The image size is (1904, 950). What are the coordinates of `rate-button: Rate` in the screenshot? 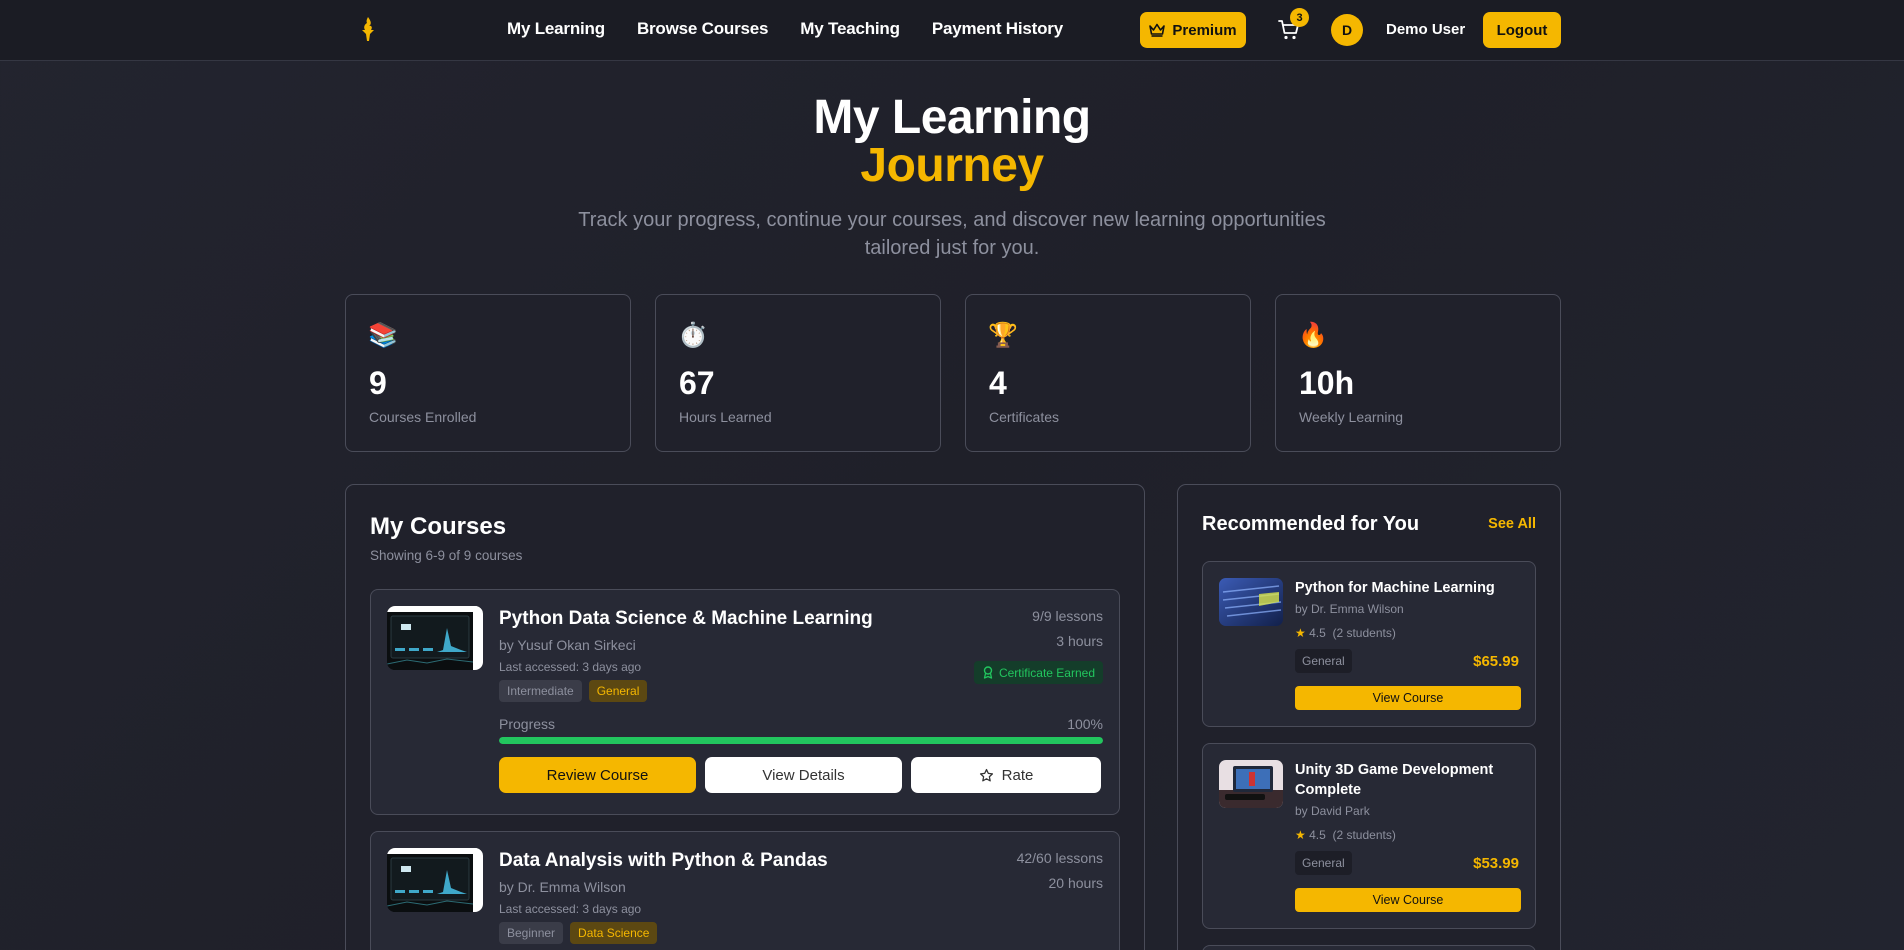 It's located at (1006, 775).